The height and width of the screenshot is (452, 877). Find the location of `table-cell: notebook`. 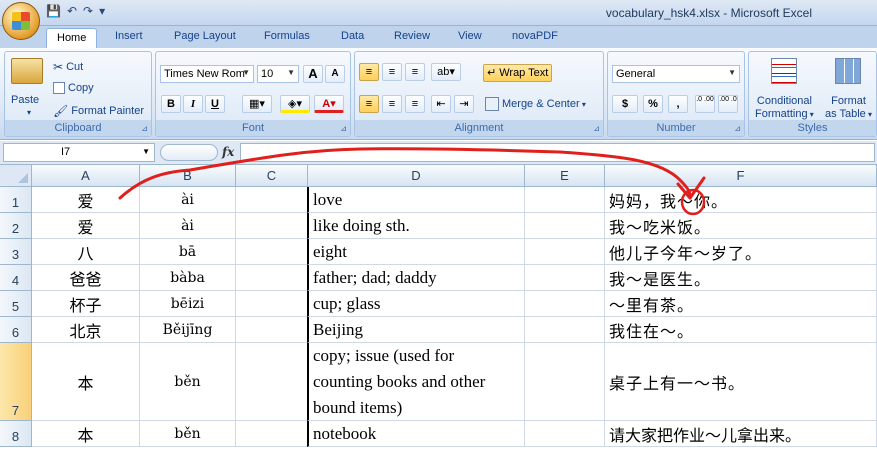

table-cell: notebook is located at coordinates (416, 434).